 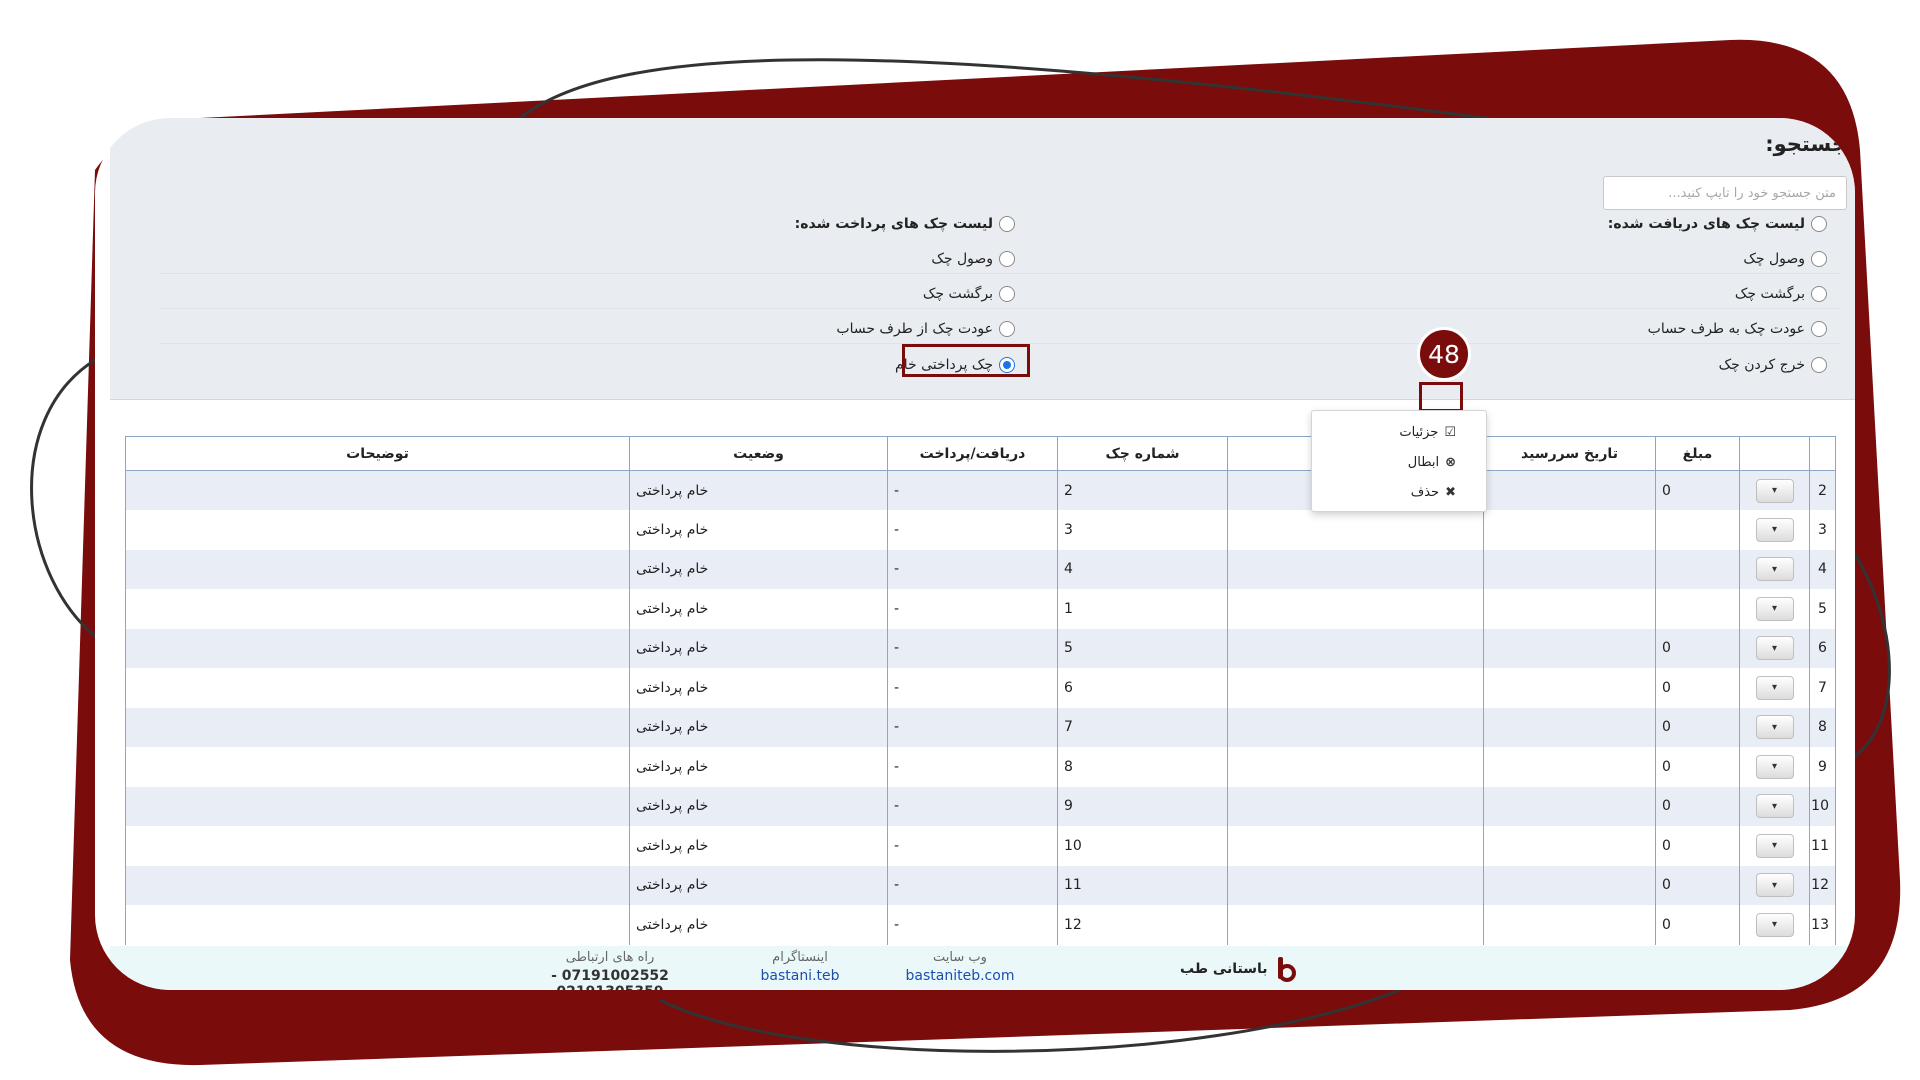 What do you see at coordinates (980, 530) in the screenshot?
I see `table-row: 3 ▾ 3- خام پرداختی` at bounding box center [980, 530].